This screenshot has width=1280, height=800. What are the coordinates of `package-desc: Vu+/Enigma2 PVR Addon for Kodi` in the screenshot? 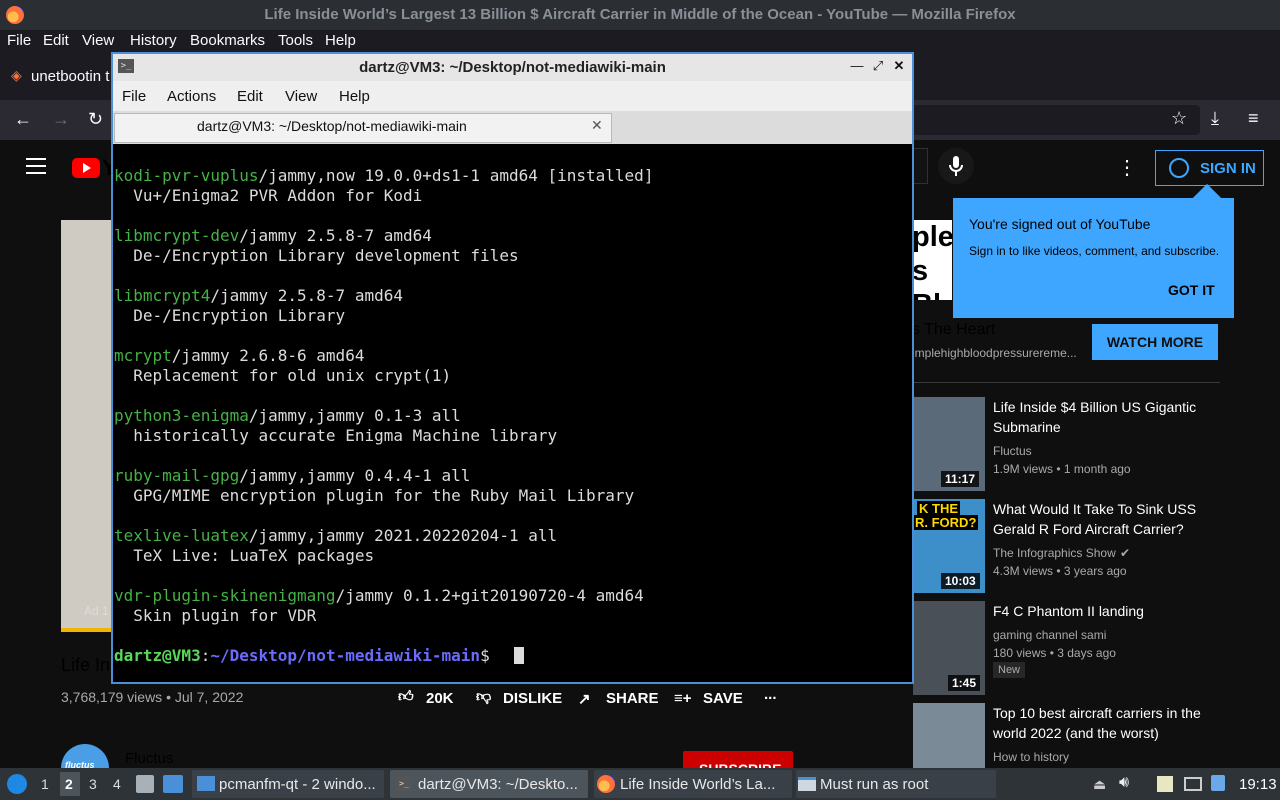 It's located at (268, 195).